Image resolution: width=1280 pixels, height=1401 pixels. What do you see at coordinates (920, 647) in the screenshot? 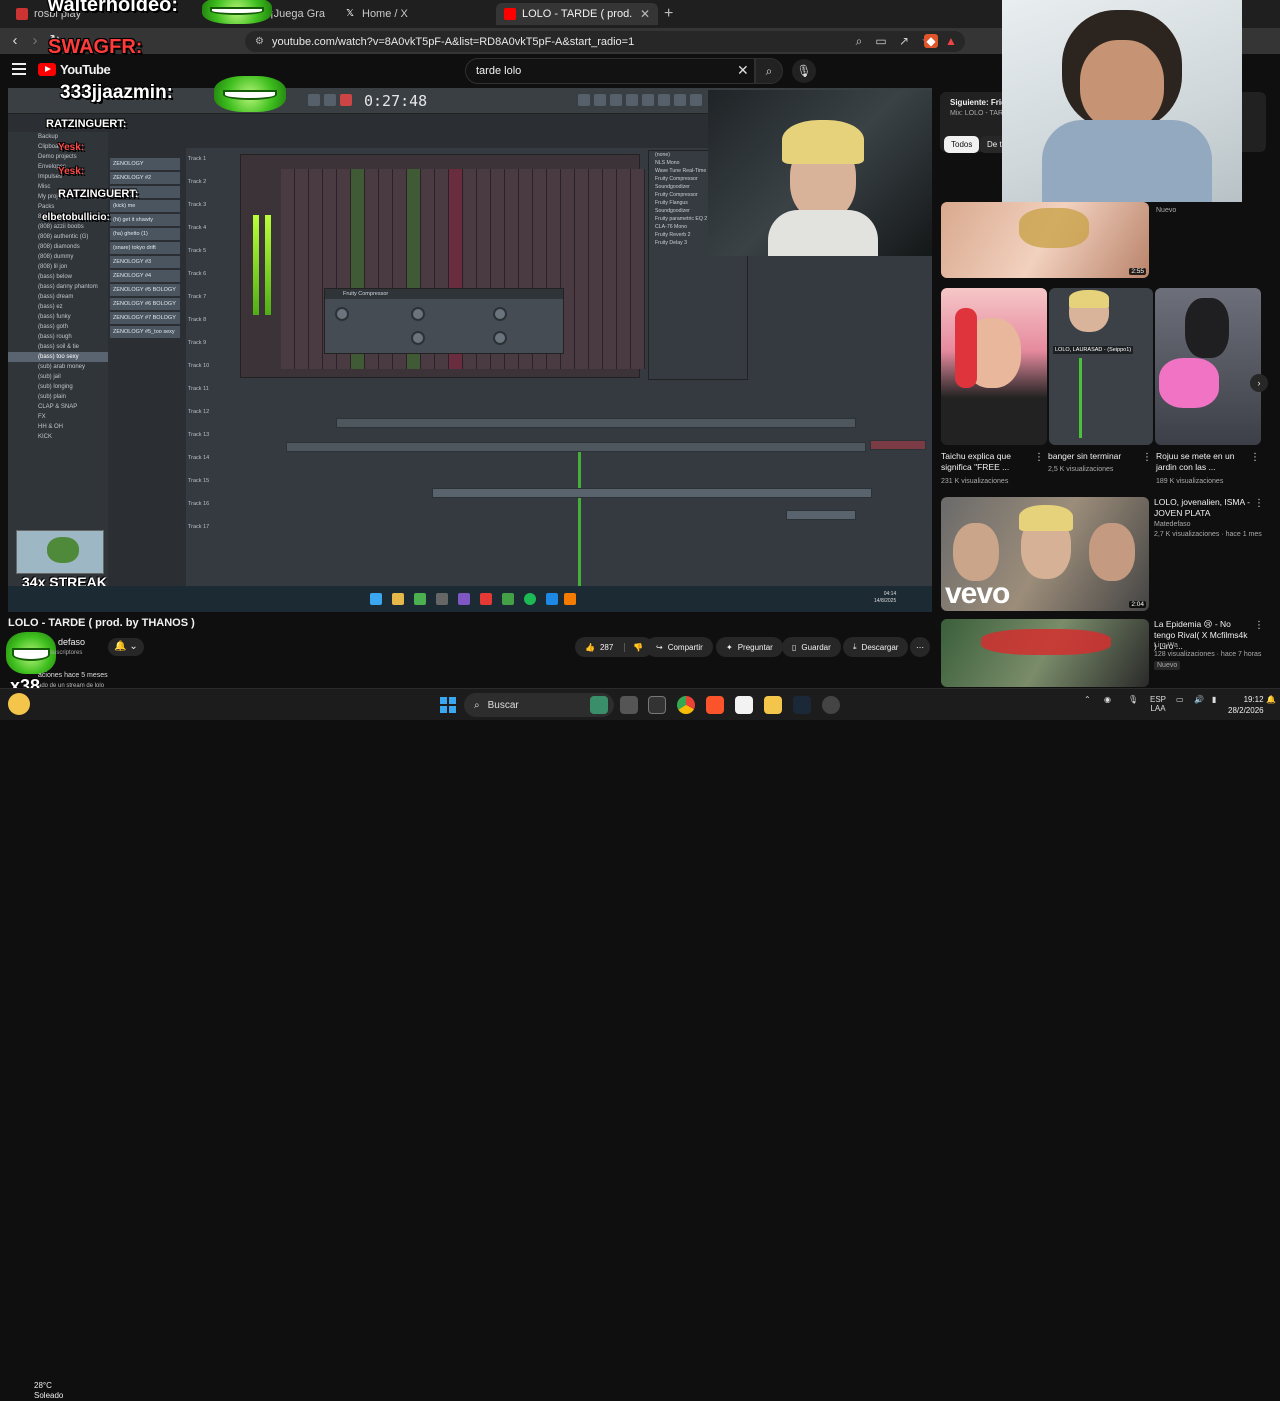
I see `more-actions-button: ⋯` at bounding box center [920, 647].